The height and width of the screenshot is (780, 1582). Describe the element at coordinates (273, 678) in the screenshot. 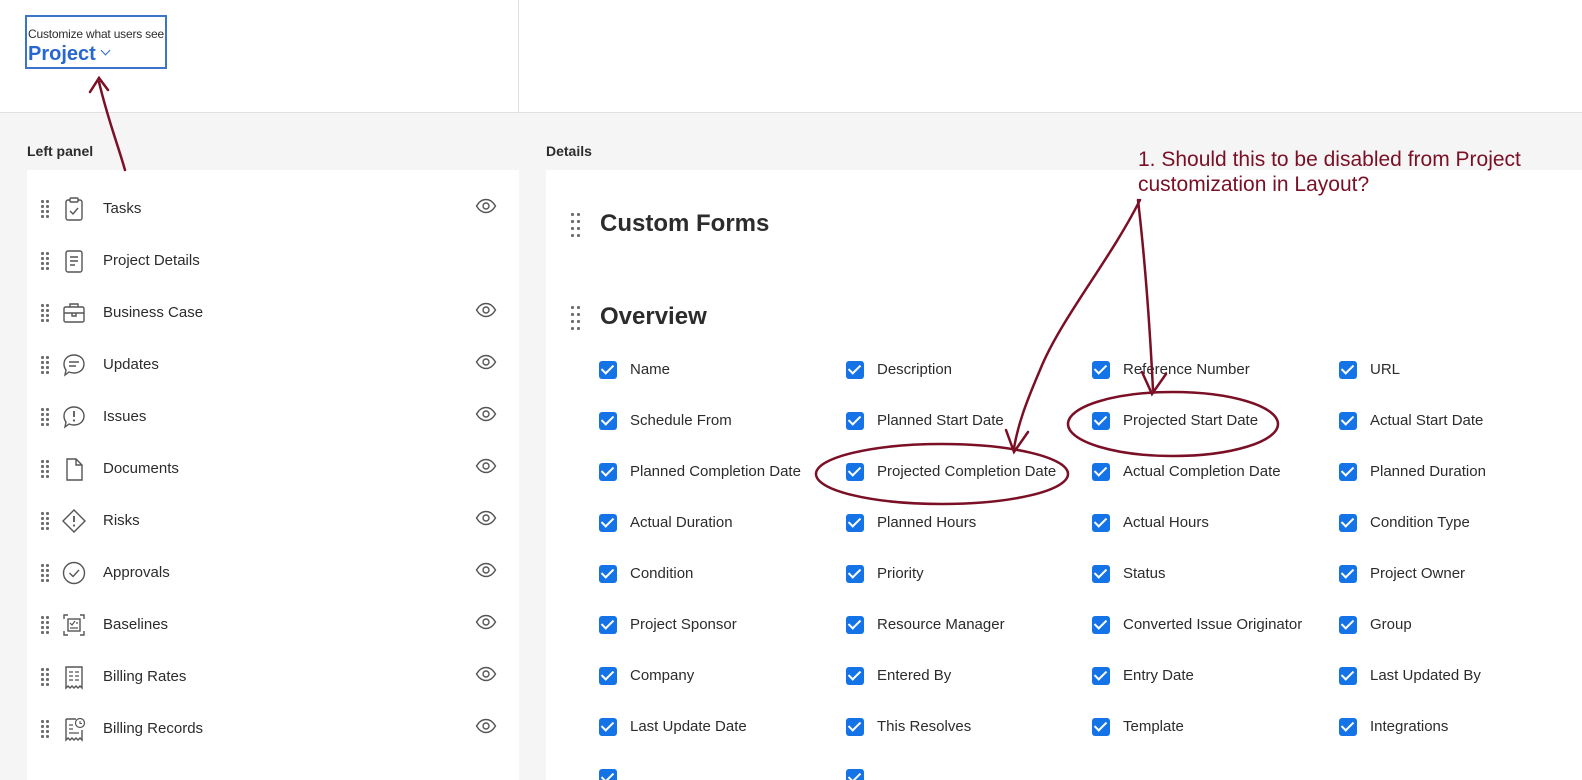

I see `left-panel-item-billing-rates: Billing Rates` at that location.